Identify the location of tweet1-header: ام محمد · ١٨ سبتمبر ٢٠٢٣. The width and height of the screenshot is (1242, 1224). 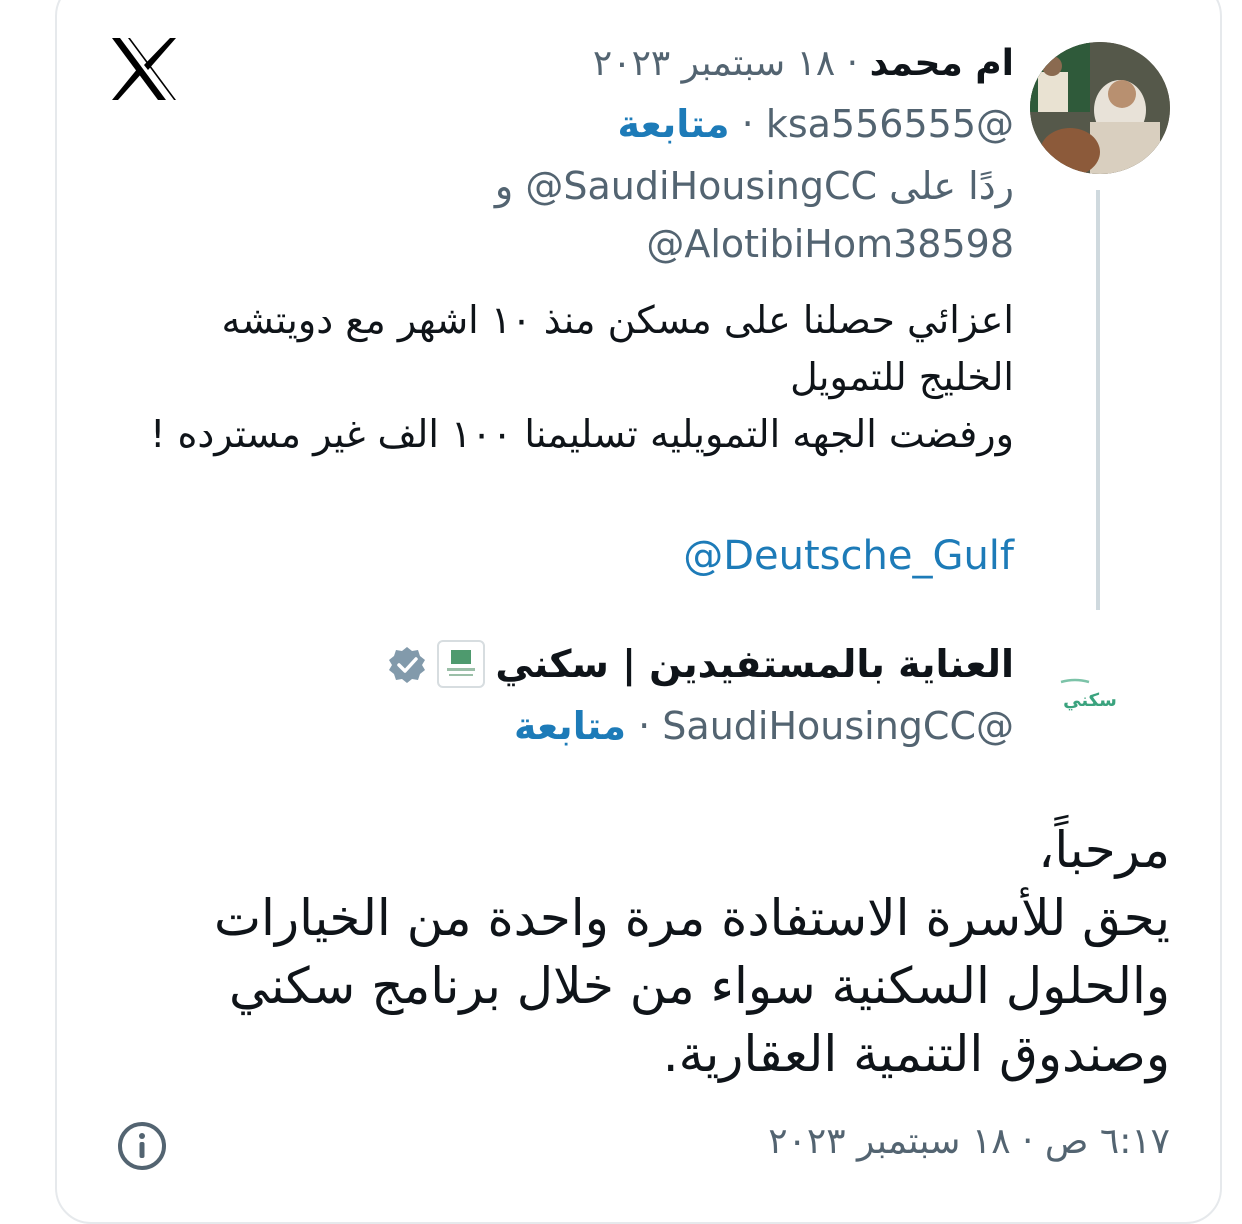
(803, 64).